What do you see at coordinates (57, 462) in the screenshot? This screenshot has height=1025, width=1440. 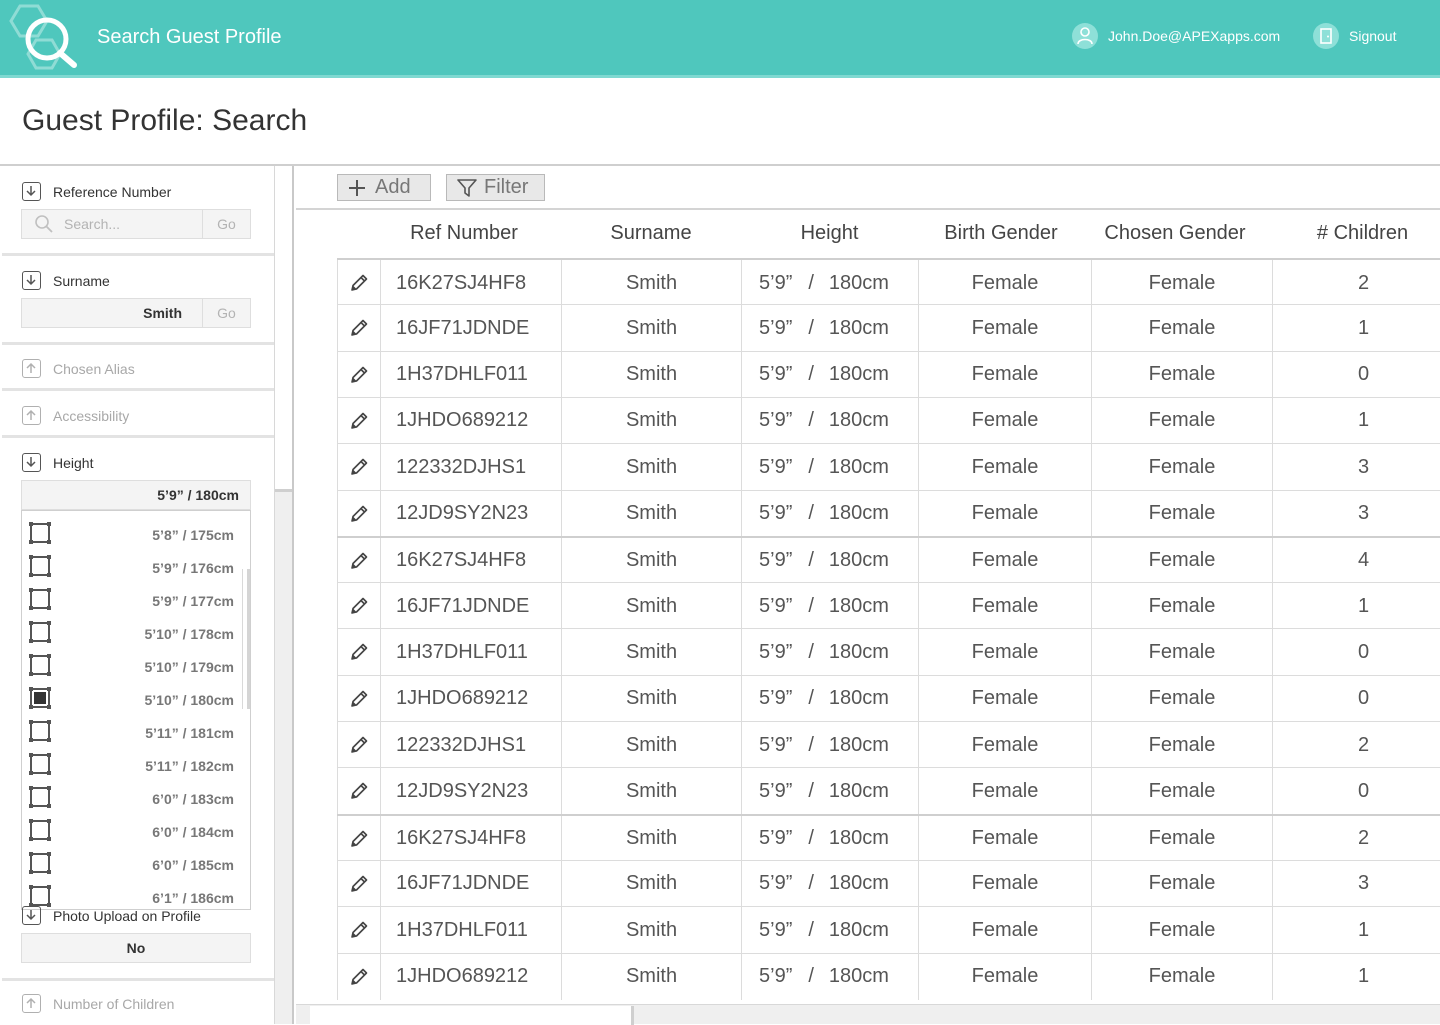 I see `facet-height: Height` at bounding box center [57, 462].